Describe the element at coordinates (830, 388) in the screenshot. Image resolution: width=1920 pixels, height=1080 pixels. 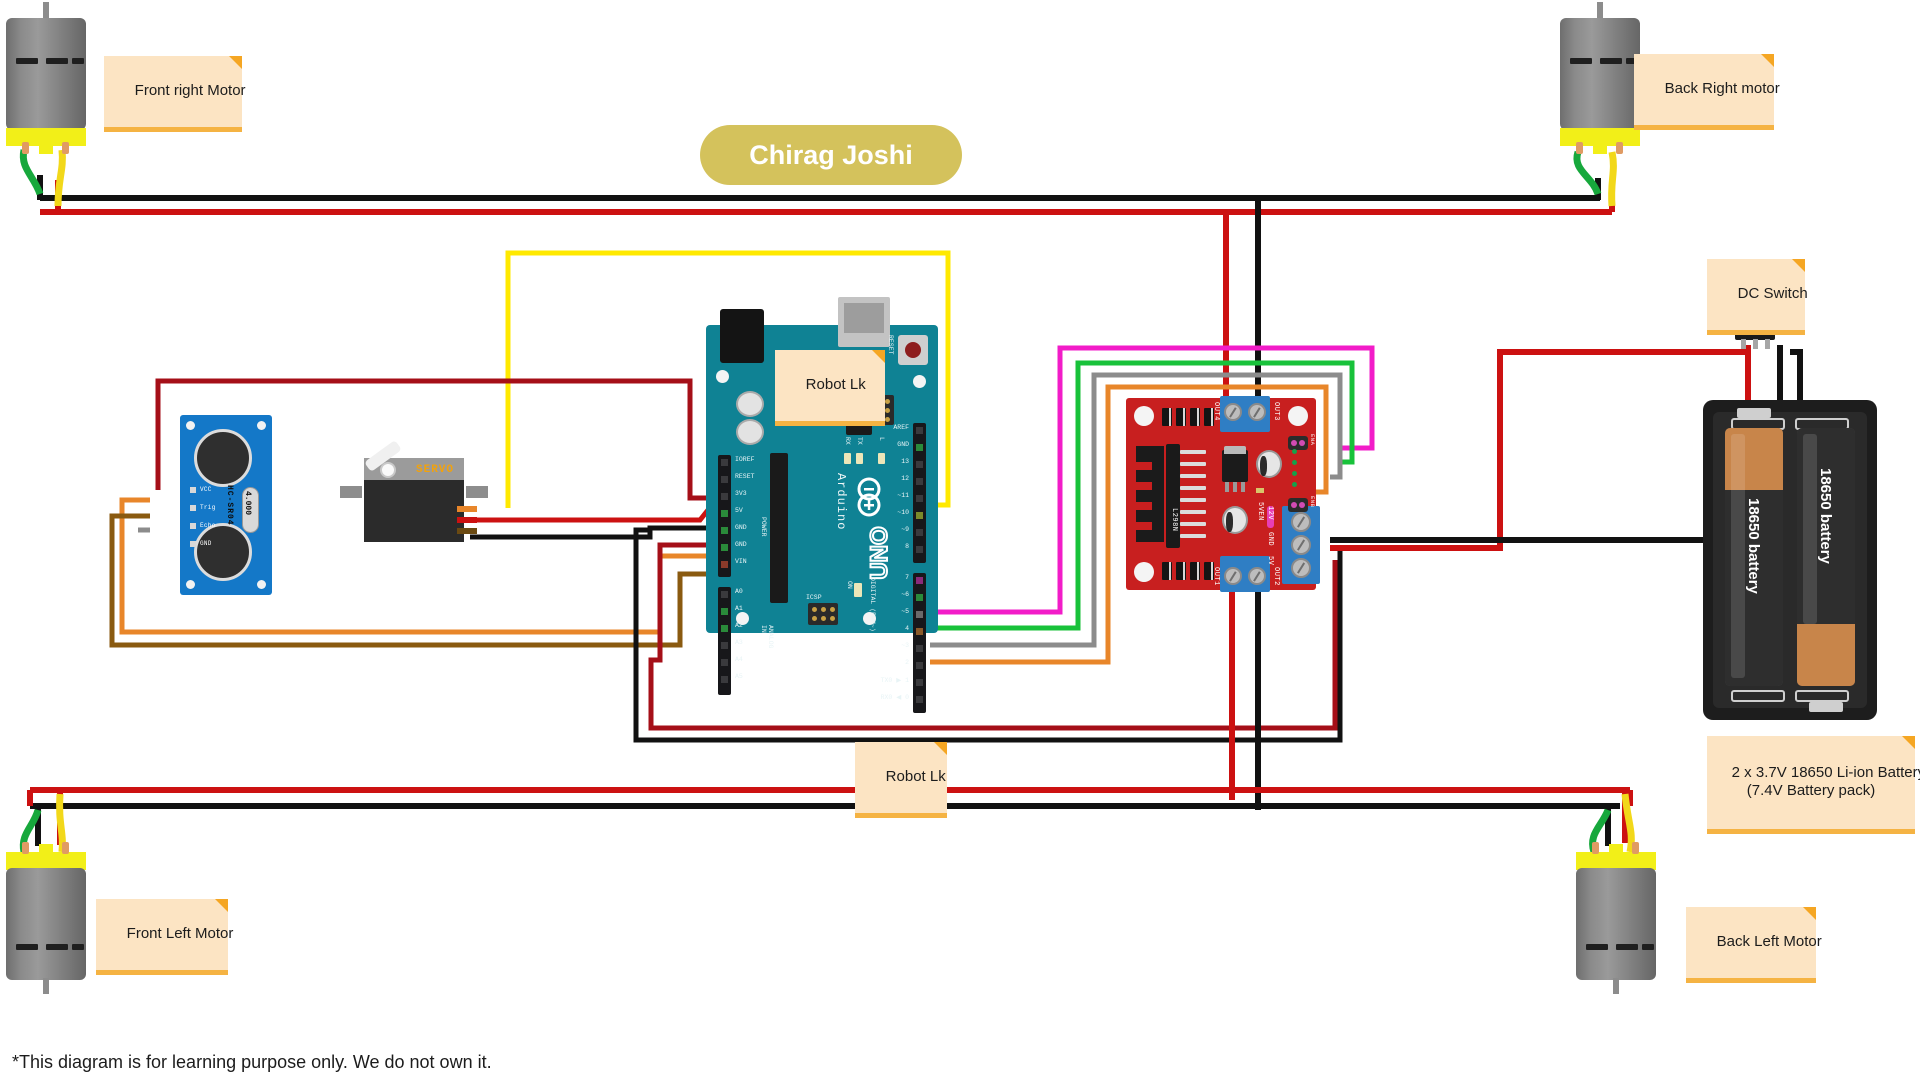
I see `note-robot-lk-arduino: Robot Lk` at that location.